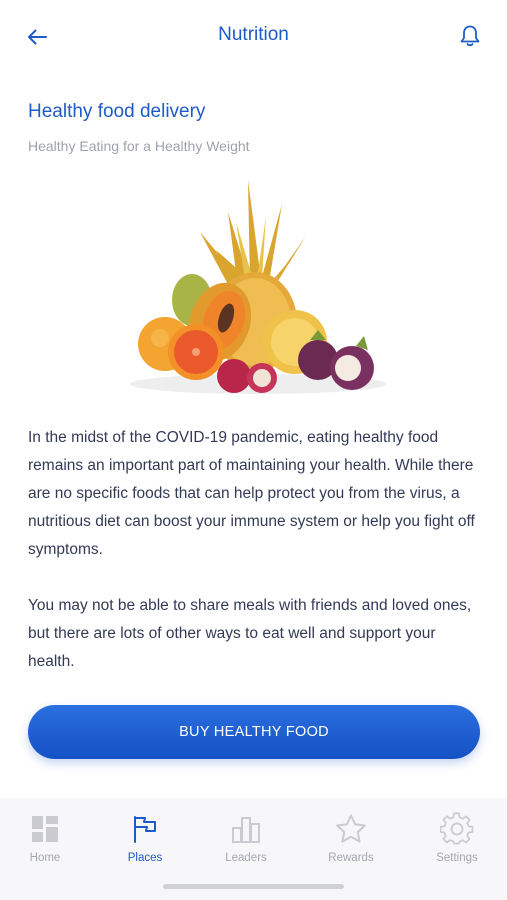 The height and width of the screenshot is (900, 507). What do you see at coordinates (145, 858) in the screenshot?
I see `tab-label: Places` at bounding box center [145, 858].